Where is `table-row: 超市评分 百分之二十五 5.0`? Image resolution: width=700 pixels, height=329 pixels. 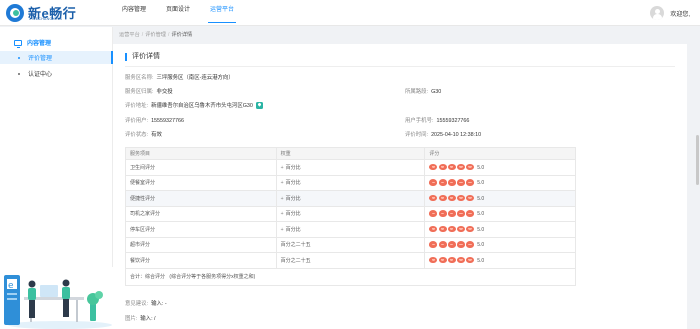 table-row: 超市评分 百分之二十五 5.0 is located at coordinates (350, 244).